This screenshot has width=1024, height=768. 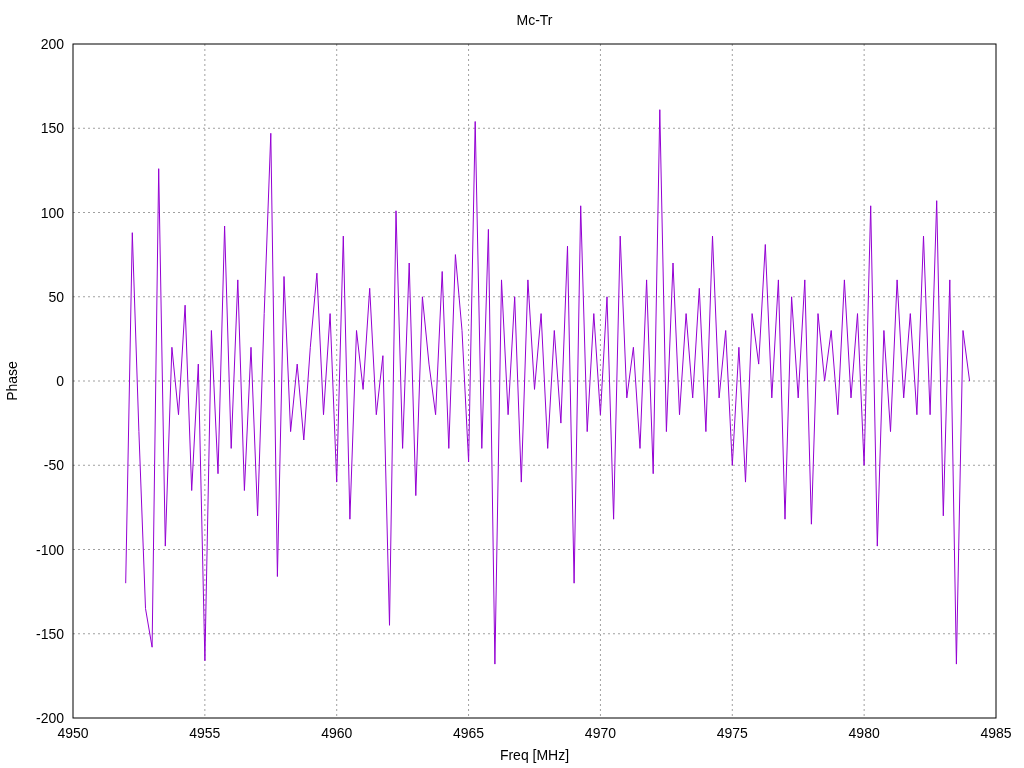 What do you see at coordinates (864, 733) in the screenshot?
I see `tick-label: 4980` at bounding box center [864, 733].